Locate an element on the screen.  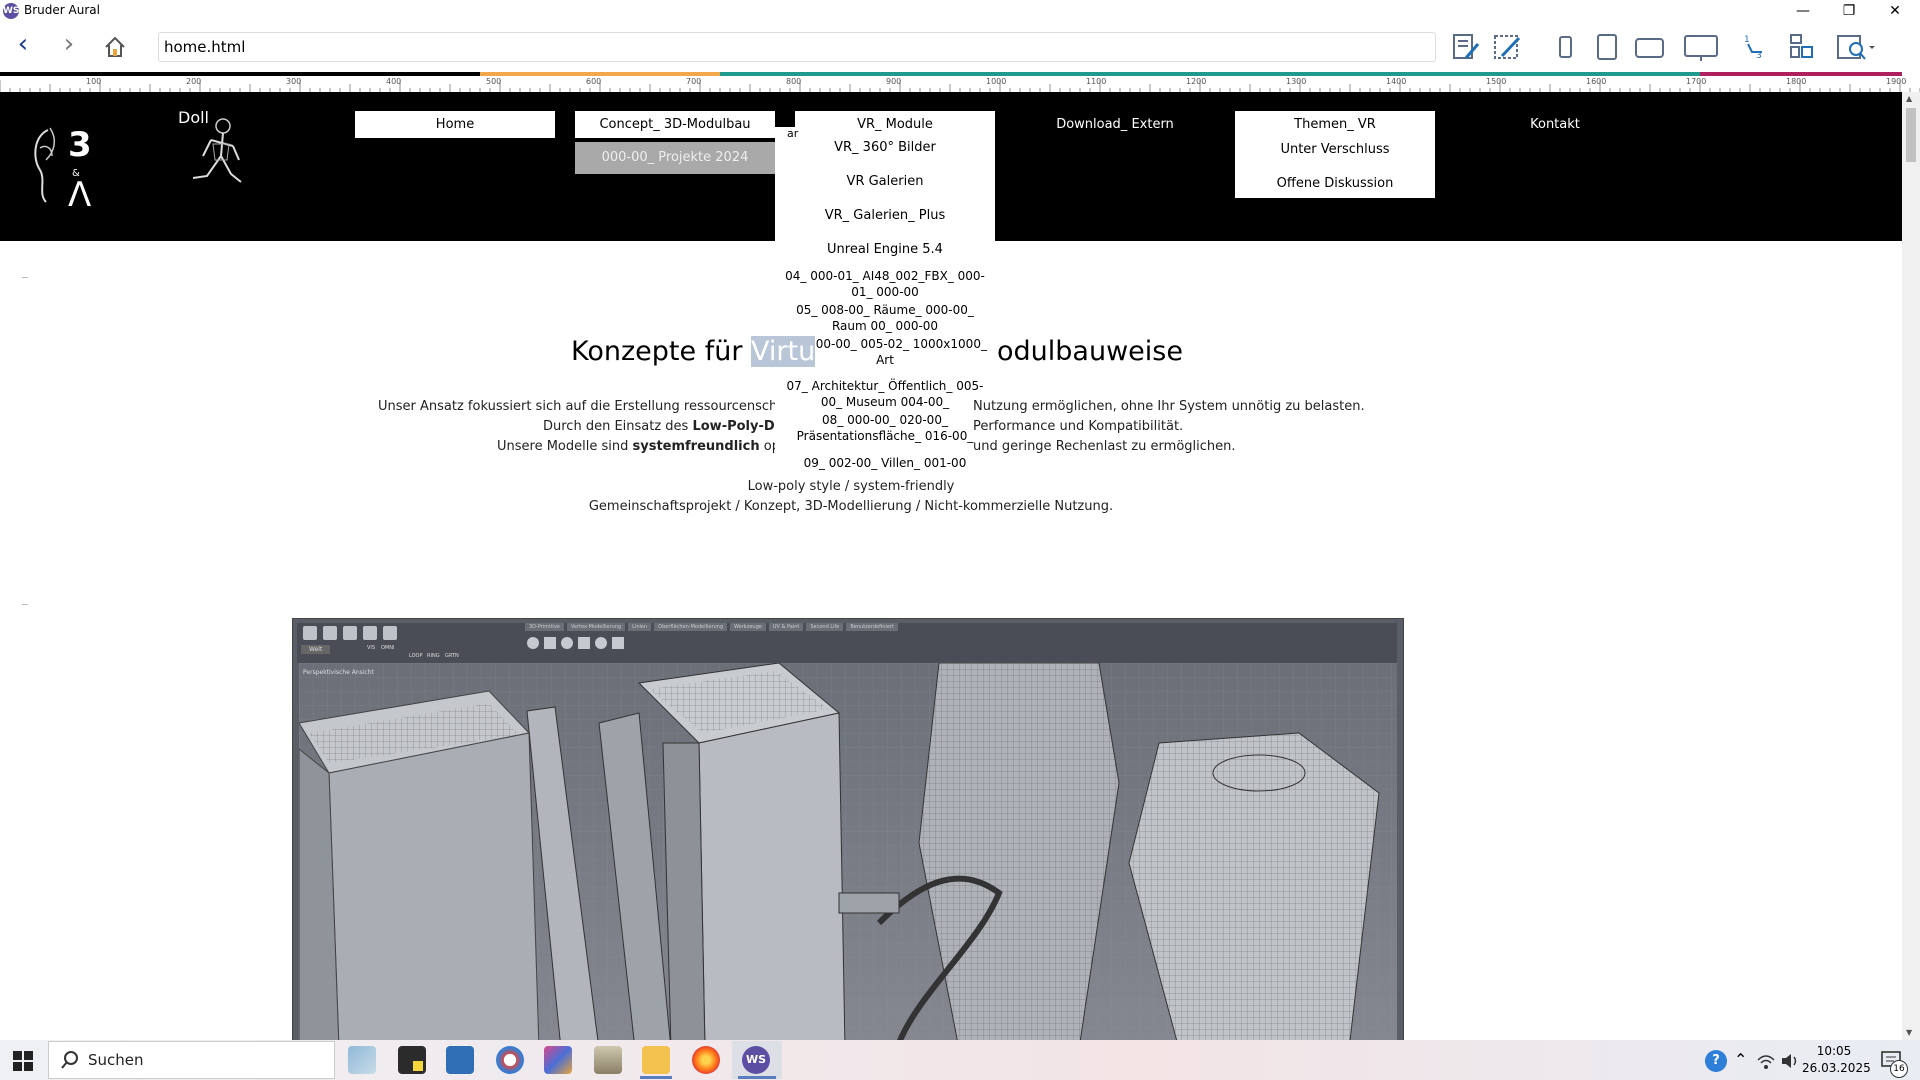
start-icon is located at coordinates (23, 1061).